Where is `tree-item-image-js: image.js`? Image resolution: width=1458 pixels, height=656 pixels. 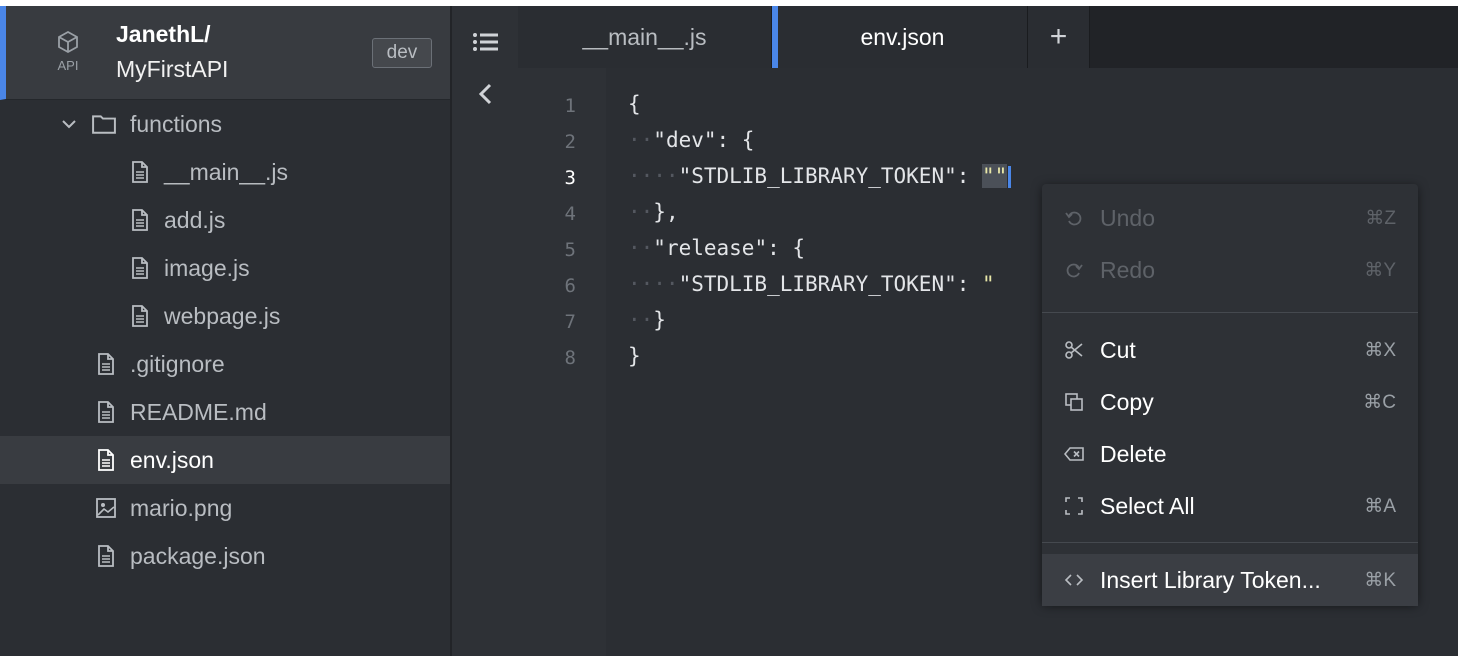 tree-item-image-js: image.js is located at coordinates (225, 268).